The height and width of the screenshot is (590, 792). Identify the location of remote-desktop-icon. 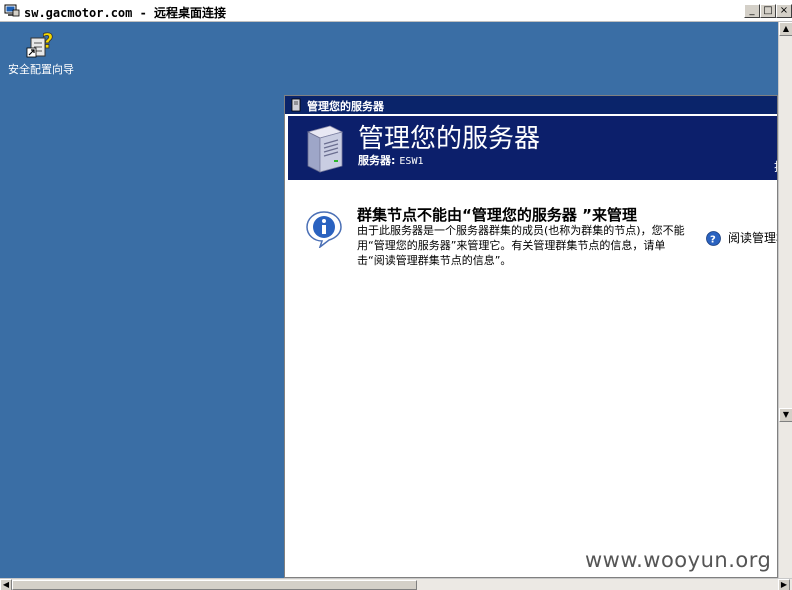
(12, 10).